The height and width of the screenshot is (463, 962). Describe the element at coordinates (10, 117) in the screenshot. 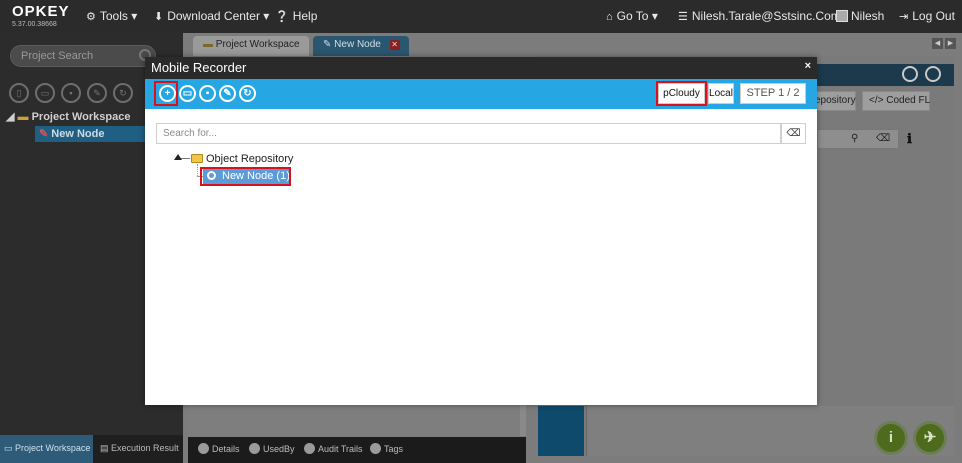

I see `expand-icon: ◢` at that location.